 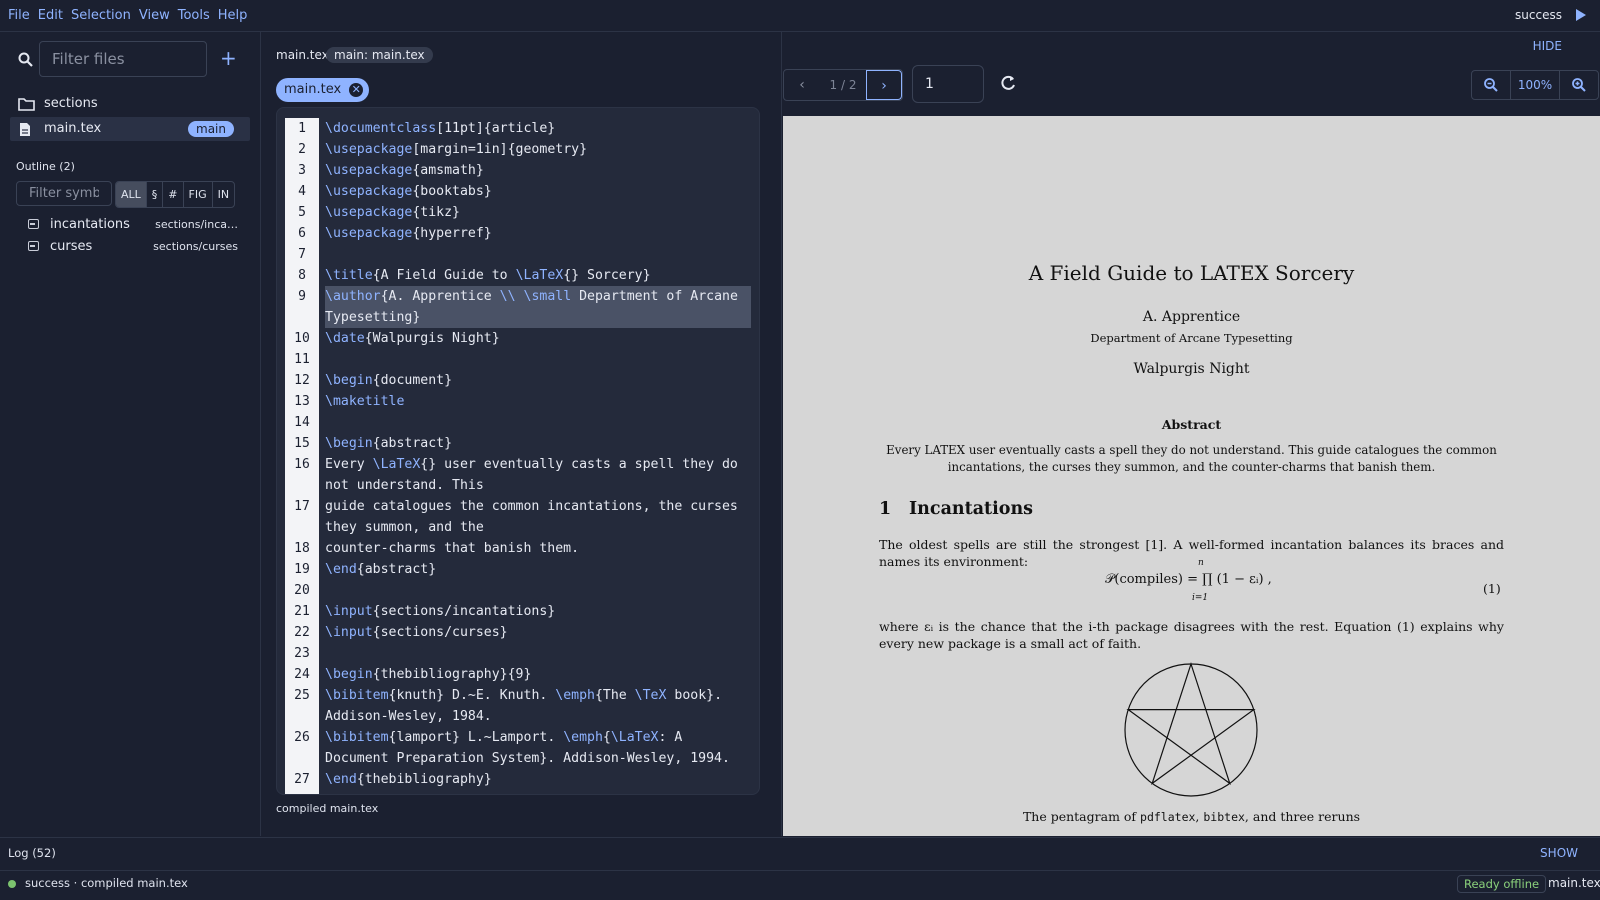 I want to click on filter-symbols-input, so click(x=64, y=193).